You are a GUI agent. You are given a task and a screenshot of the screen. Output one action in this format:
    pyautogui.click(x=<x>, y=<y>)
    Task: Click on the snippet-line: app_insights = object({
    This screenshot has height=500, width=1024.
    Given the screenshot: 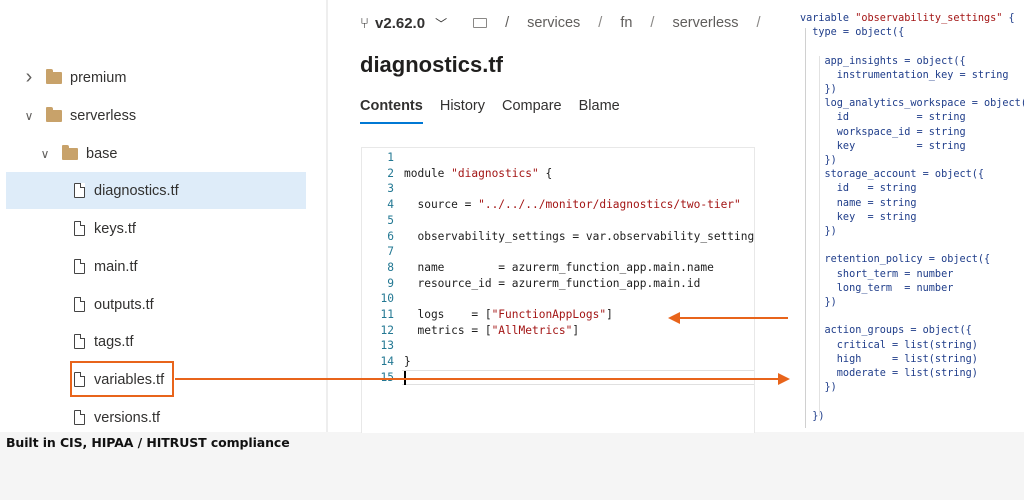 What is the action you would take?
    pyautogui.click(x=883, y=62)
    